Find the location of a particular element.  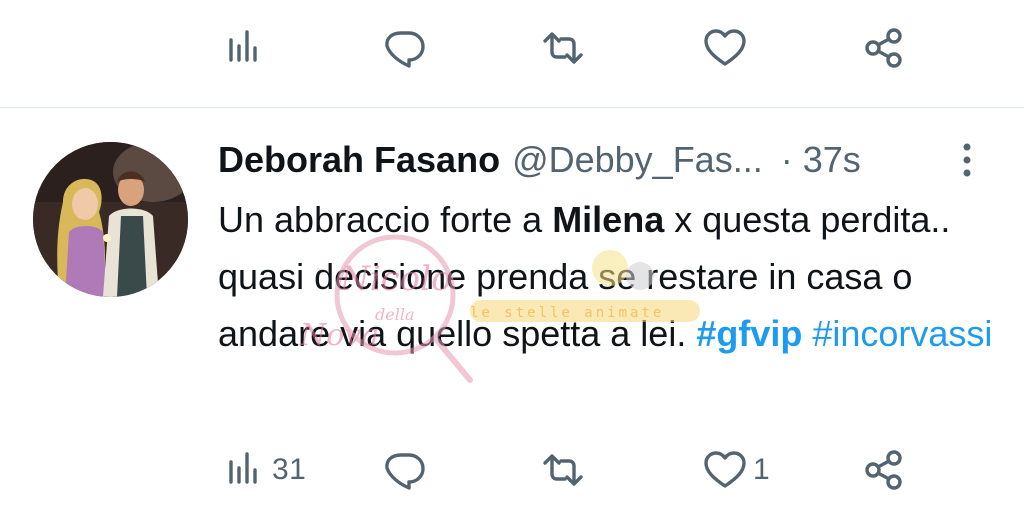

avatar is located at coordinates (110, 219).